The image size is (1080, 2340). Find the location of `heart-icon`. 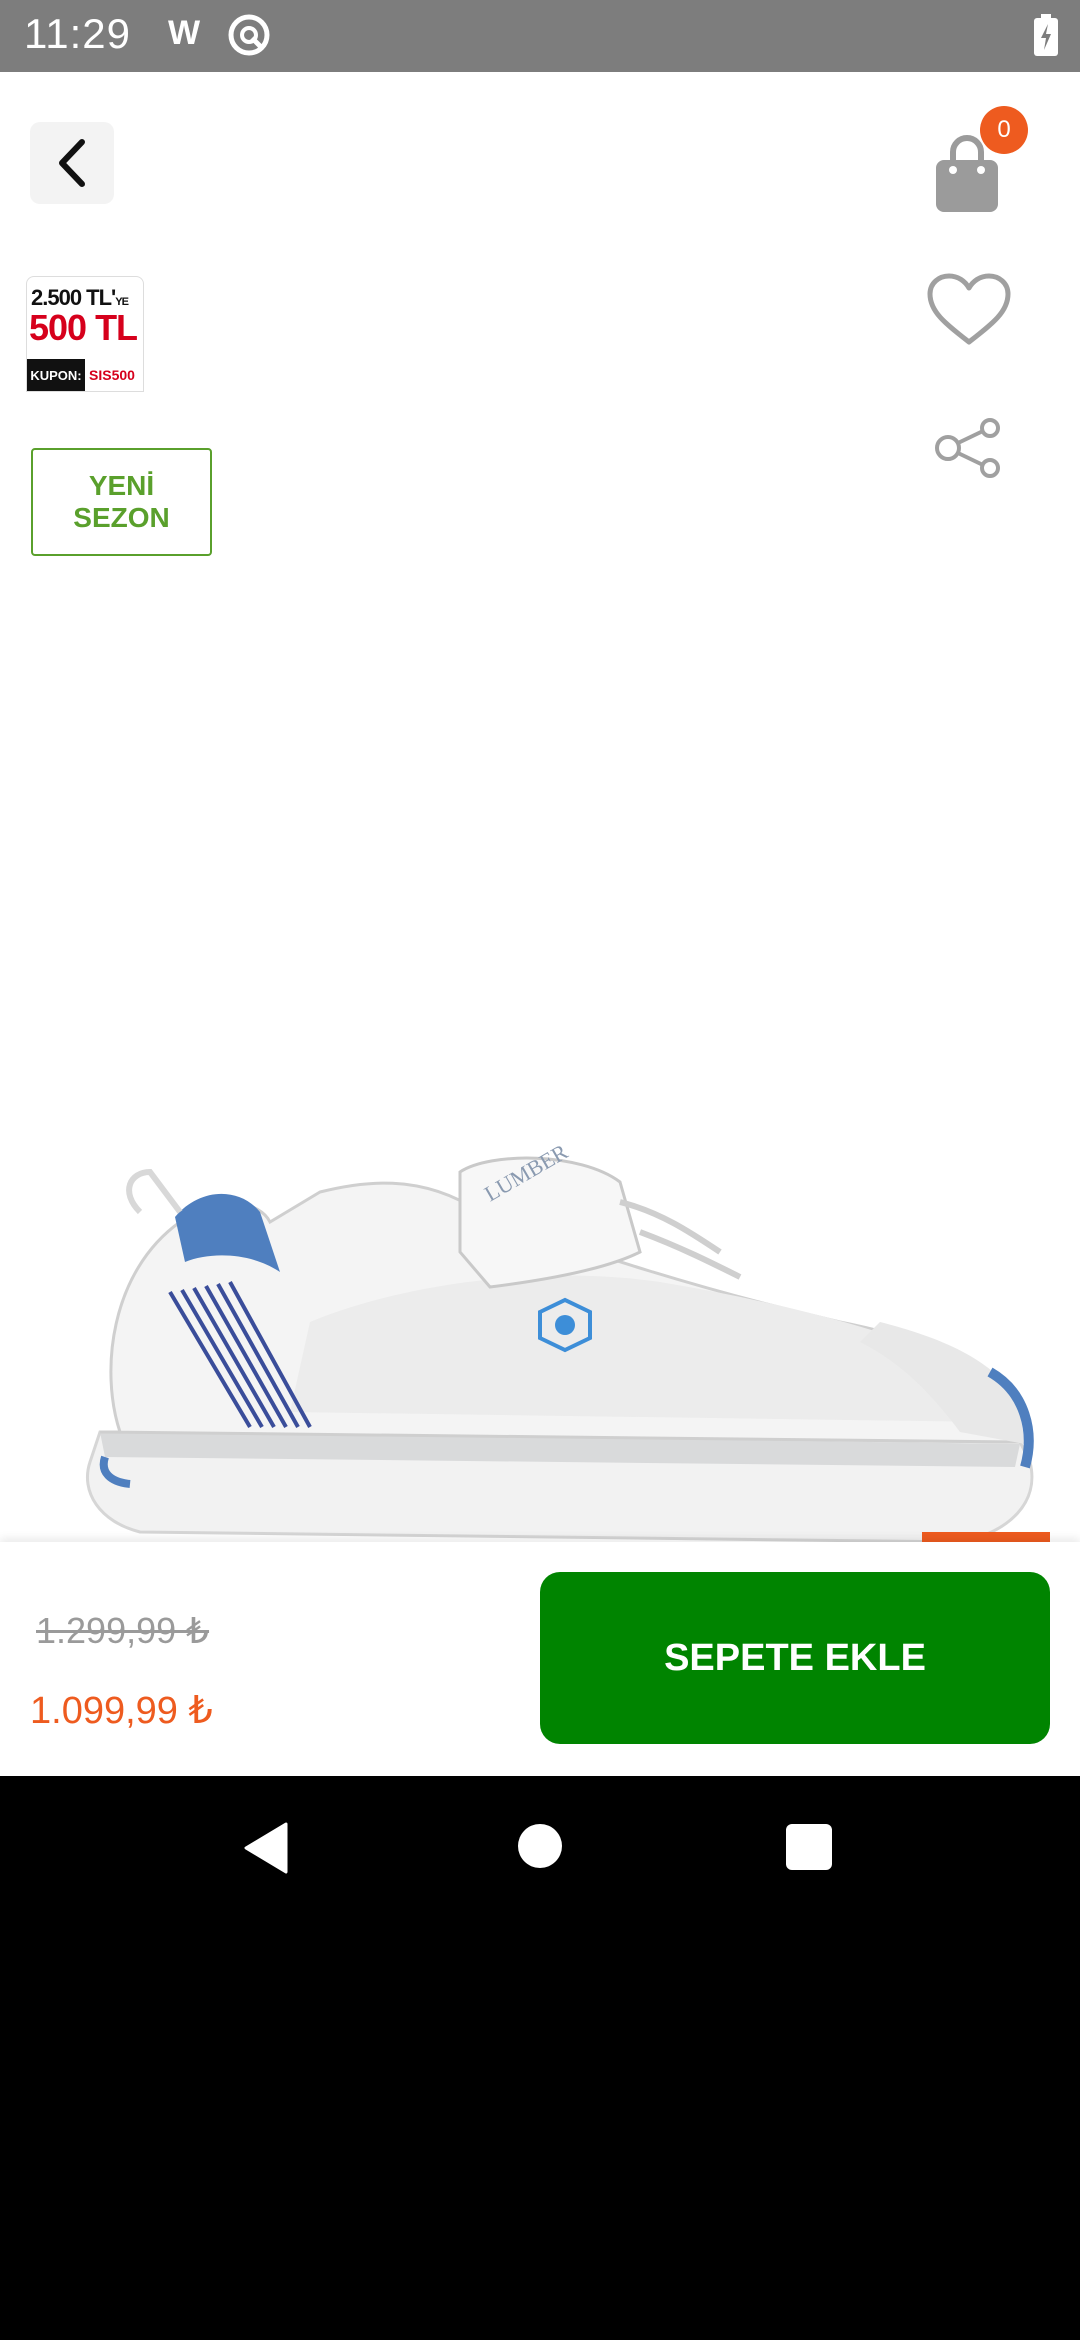

heart-icon is located at coordinates (969, 309).